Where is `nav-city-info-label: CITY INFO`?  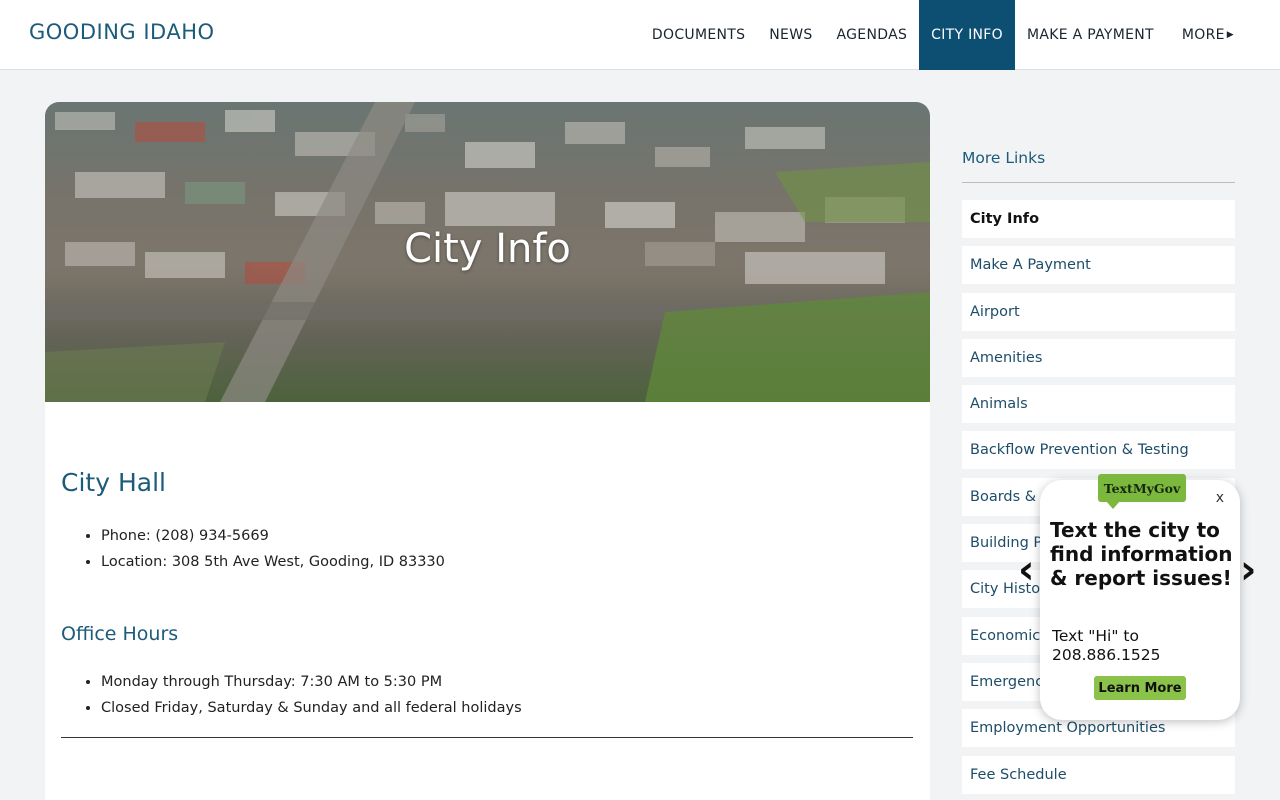 nav-city-info-label: CITY INFO is located at coordinates (967, 35).